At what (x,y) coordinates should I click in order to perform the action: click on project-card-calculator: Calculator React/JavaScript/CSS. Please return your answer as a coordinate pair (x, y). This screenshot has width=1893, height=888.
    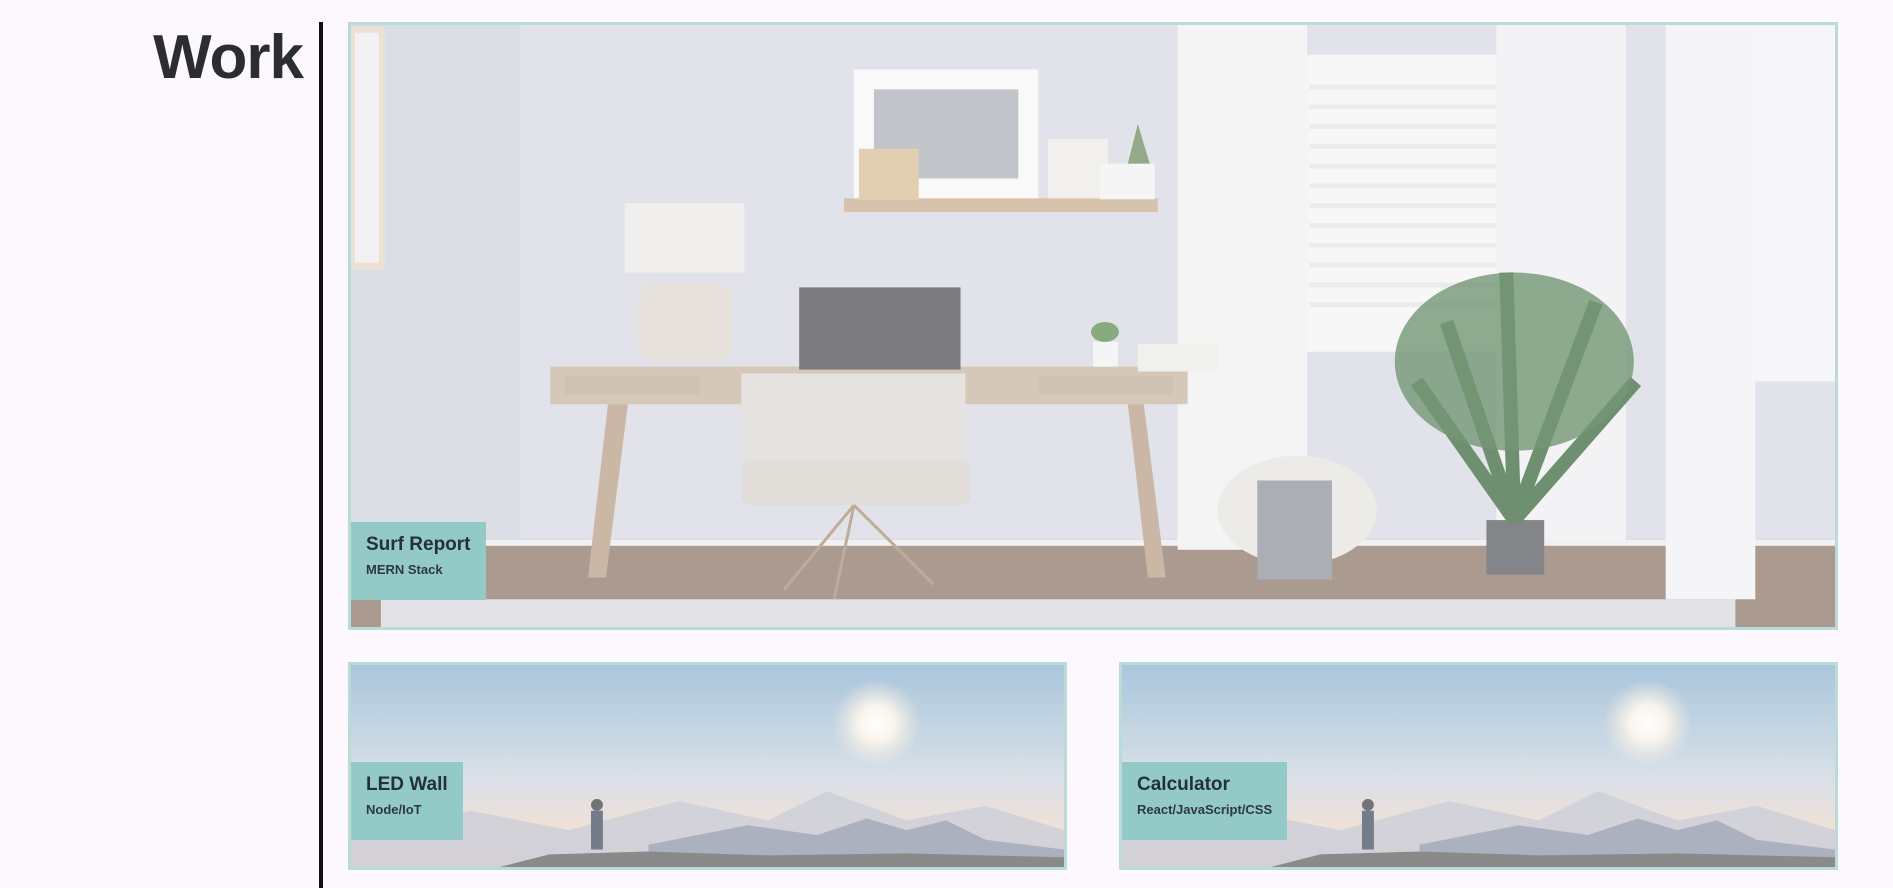
    Looking at the image, I should click on (1478, 766).